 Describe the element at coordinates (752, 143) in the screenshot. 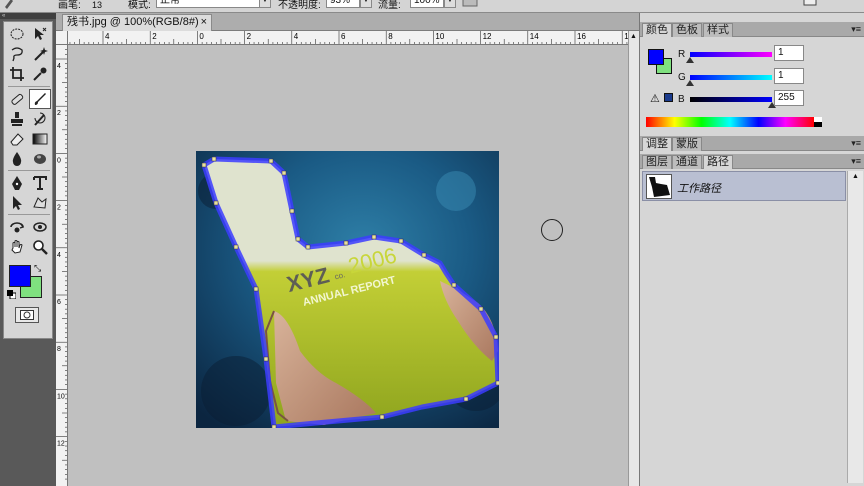

I see `adjust-panel-tabs: 调整 蒙版 ▾≡` at that location.